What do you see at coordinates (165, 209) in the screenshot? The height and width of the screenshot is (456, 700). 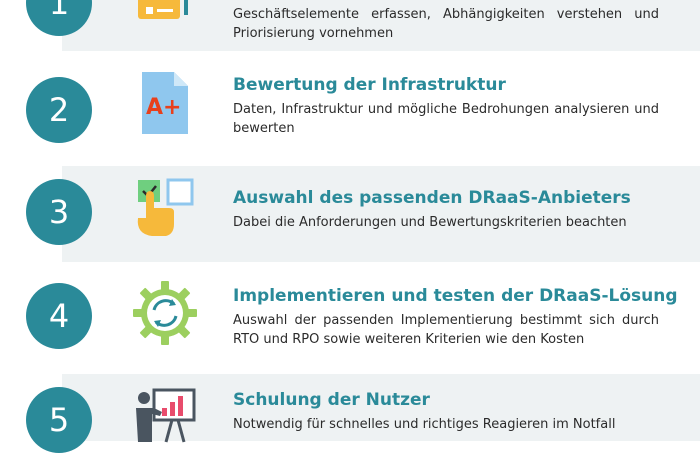 I see `checkbox-select-hand-icon` at bounding box center [165, 209].